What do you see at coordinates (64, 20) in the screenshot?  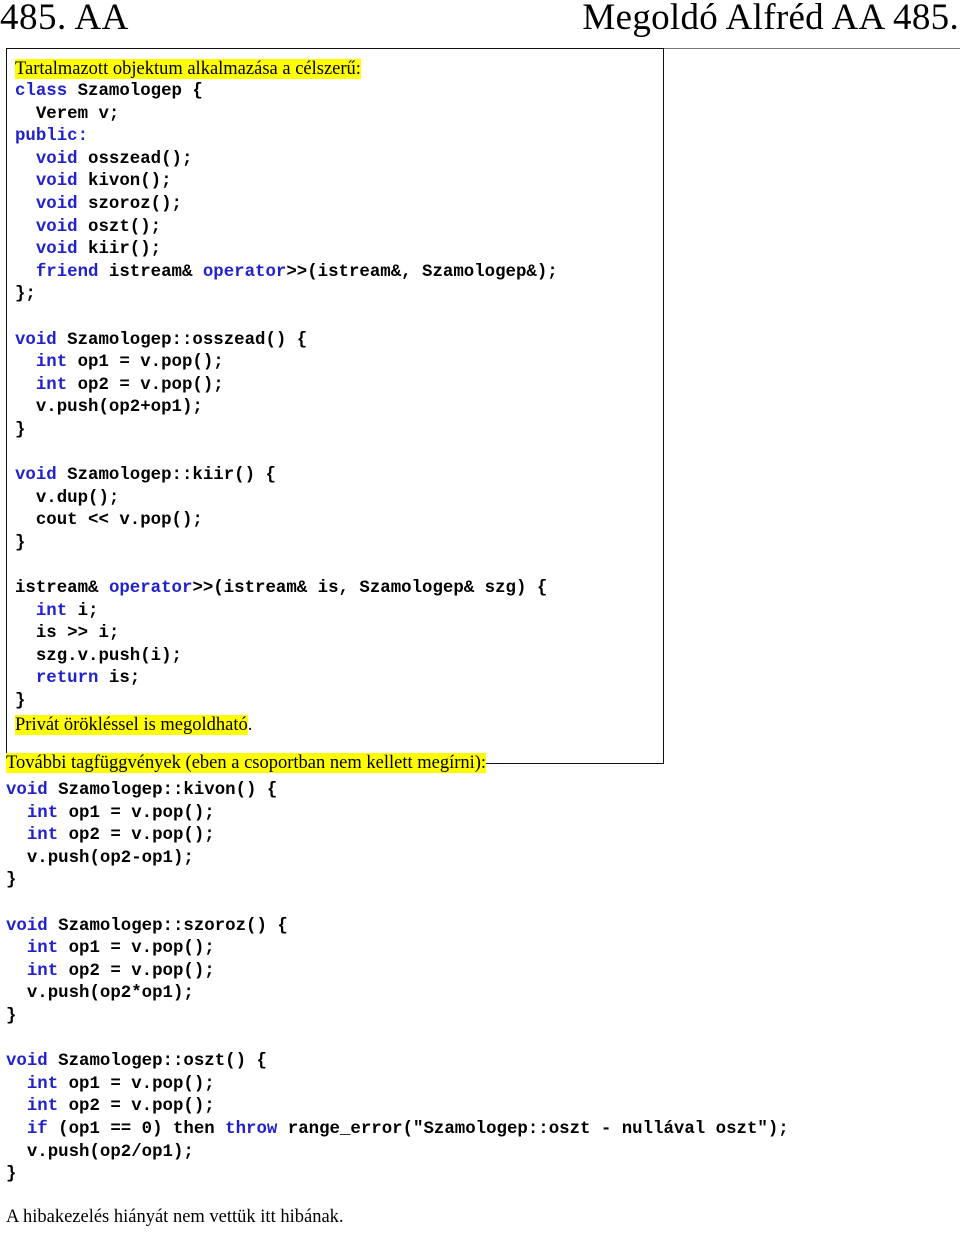 I see `header-left-title: 485. AA` at bounding box center [64, 20].